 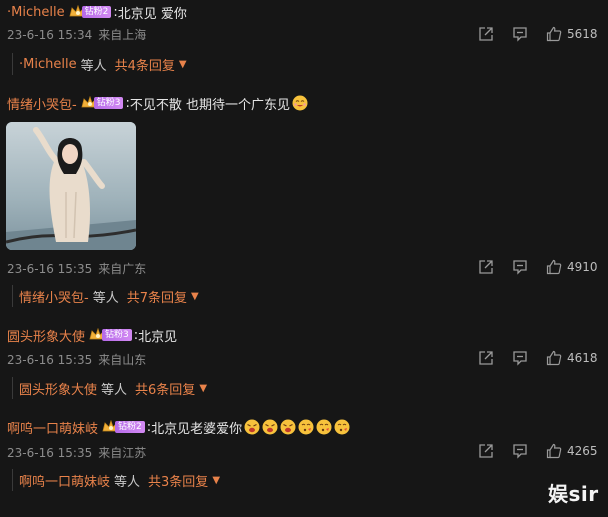 I want to click on sub-reply-user: 啊呜一口萌妹岐, so click(x=64, y=480).